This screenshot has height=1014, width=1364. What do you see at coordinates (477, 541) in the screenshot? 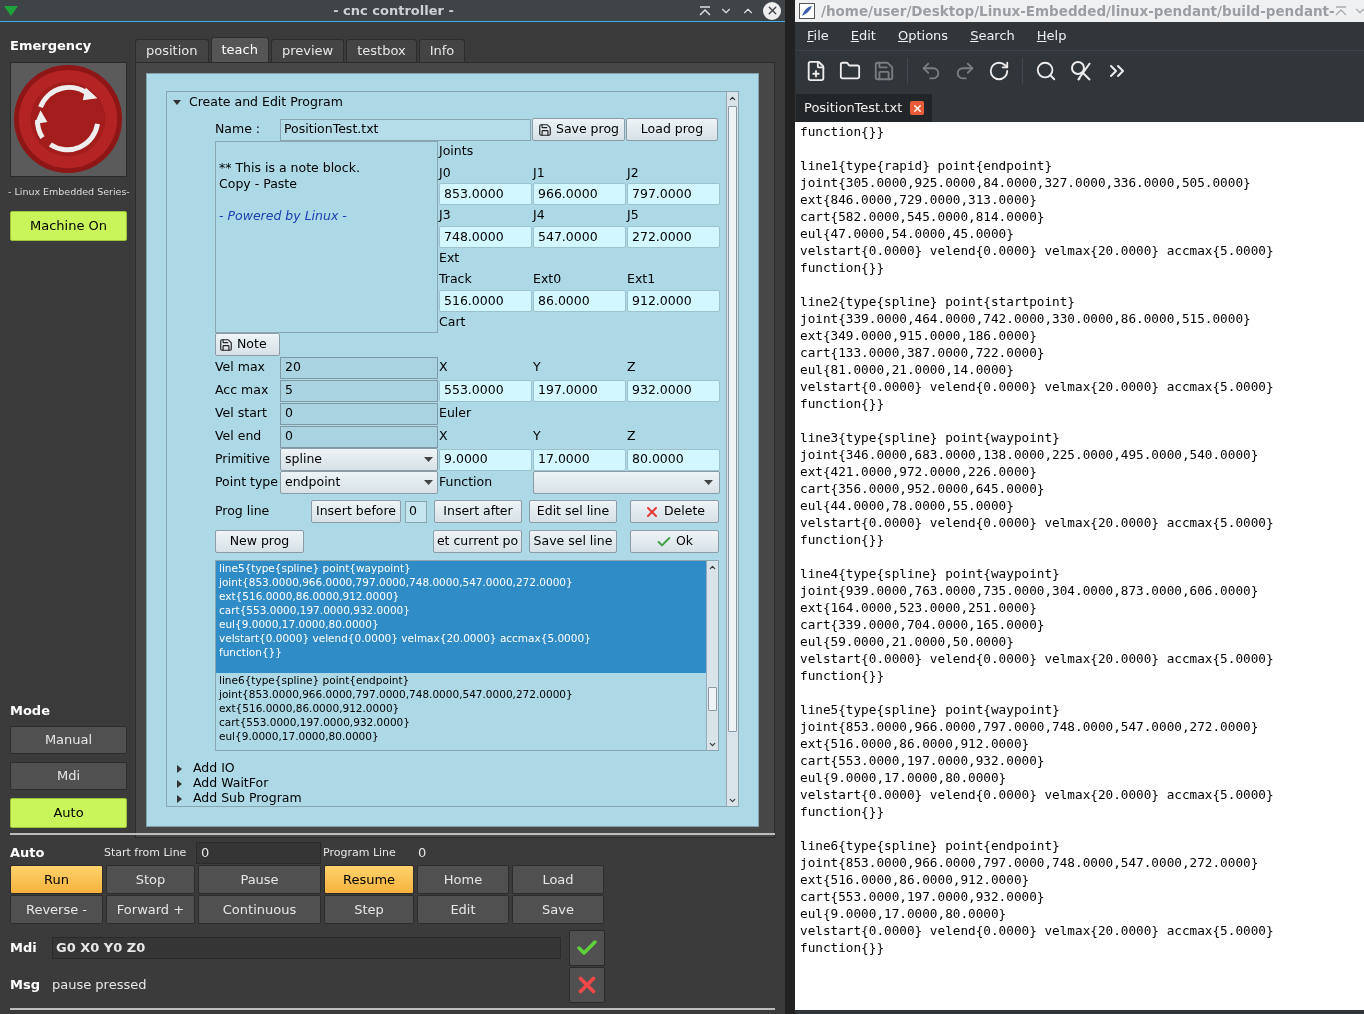
I see `get-position-button: et current po` at bounding box center [477, 541].